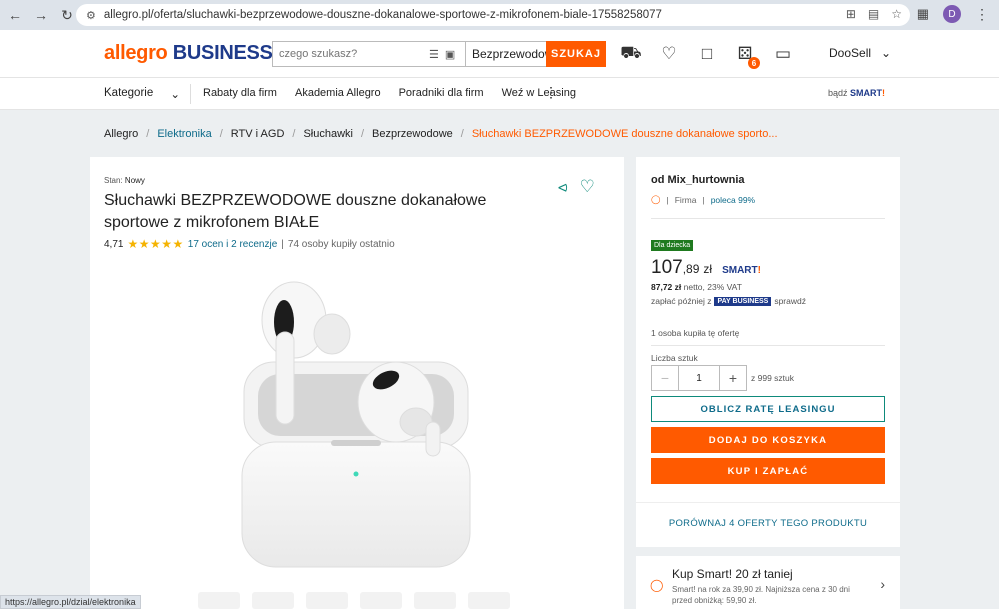  I want to click on search-input, so click(351, 54).